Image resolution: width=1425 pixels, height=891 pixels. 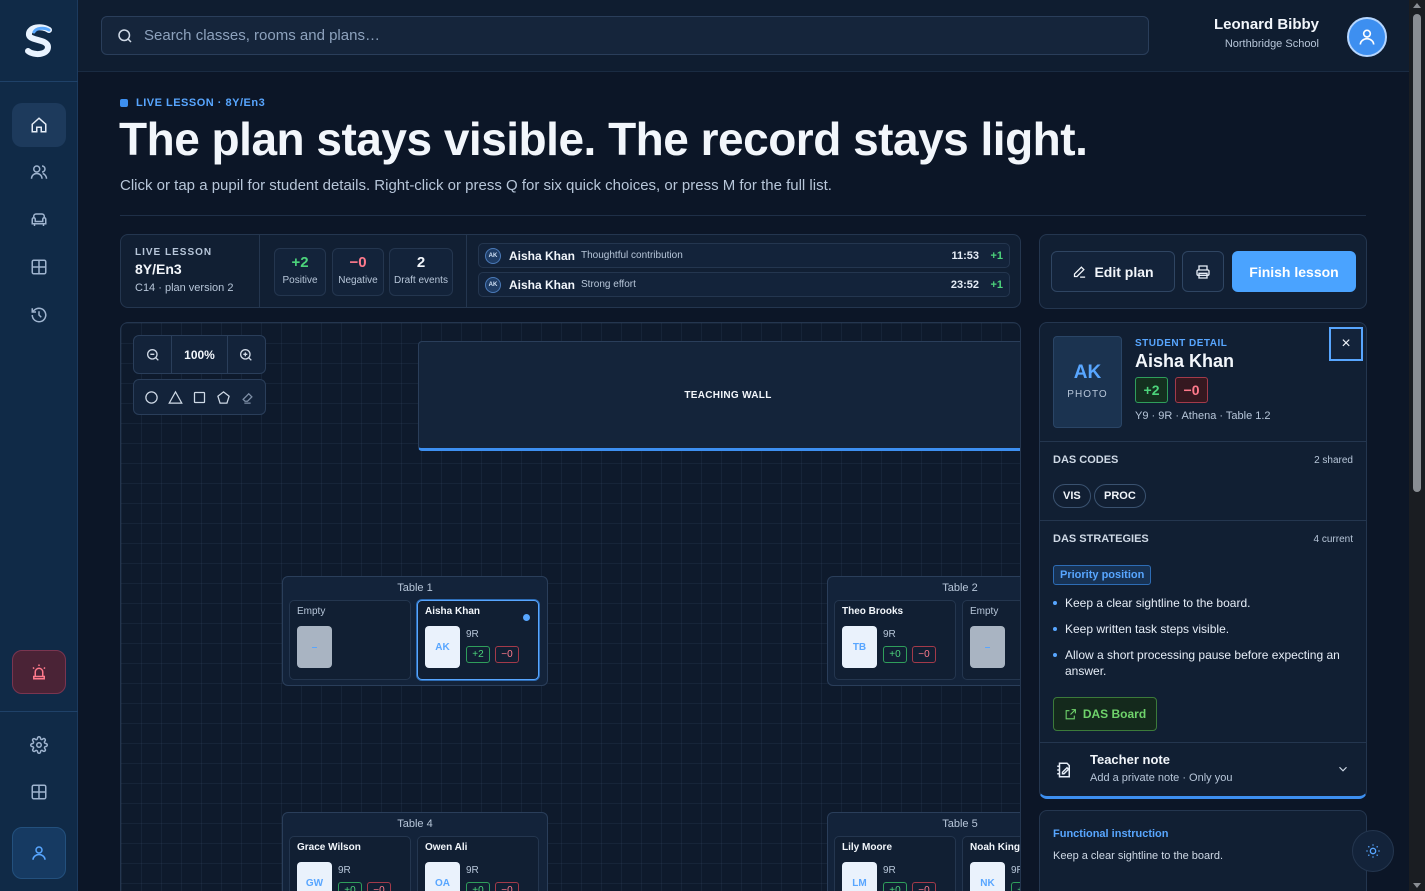 What do you see at coordinates (1203, 416) in the screenshot?
I see `student-meta: Y9 · 9R · Athena · Table 1.2` at bounding box center [1203, 416].